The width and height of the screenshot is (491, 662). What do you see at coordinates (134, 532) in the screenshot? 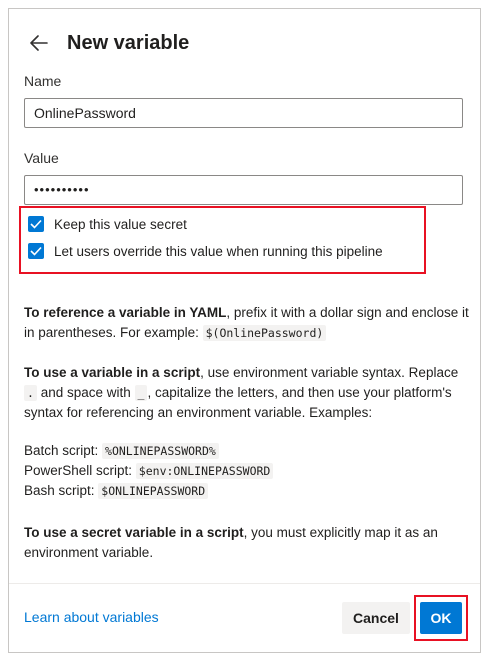
I see `secret-help-heading: To use a secret variable in a script` at bounding box center [134, 532].